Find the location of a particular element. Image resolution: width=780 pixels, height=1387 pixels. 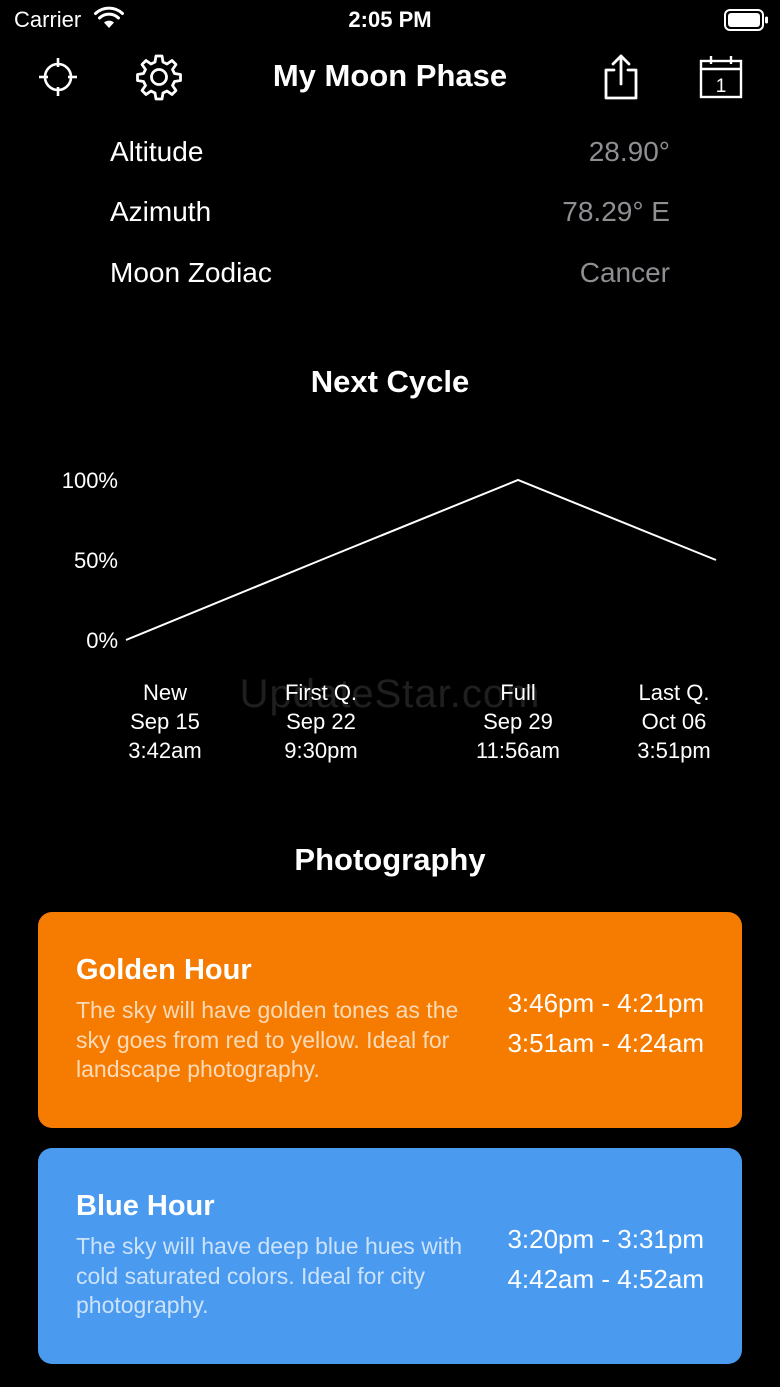

phase-time: 3:51pm is located at coordinates (673, 750).